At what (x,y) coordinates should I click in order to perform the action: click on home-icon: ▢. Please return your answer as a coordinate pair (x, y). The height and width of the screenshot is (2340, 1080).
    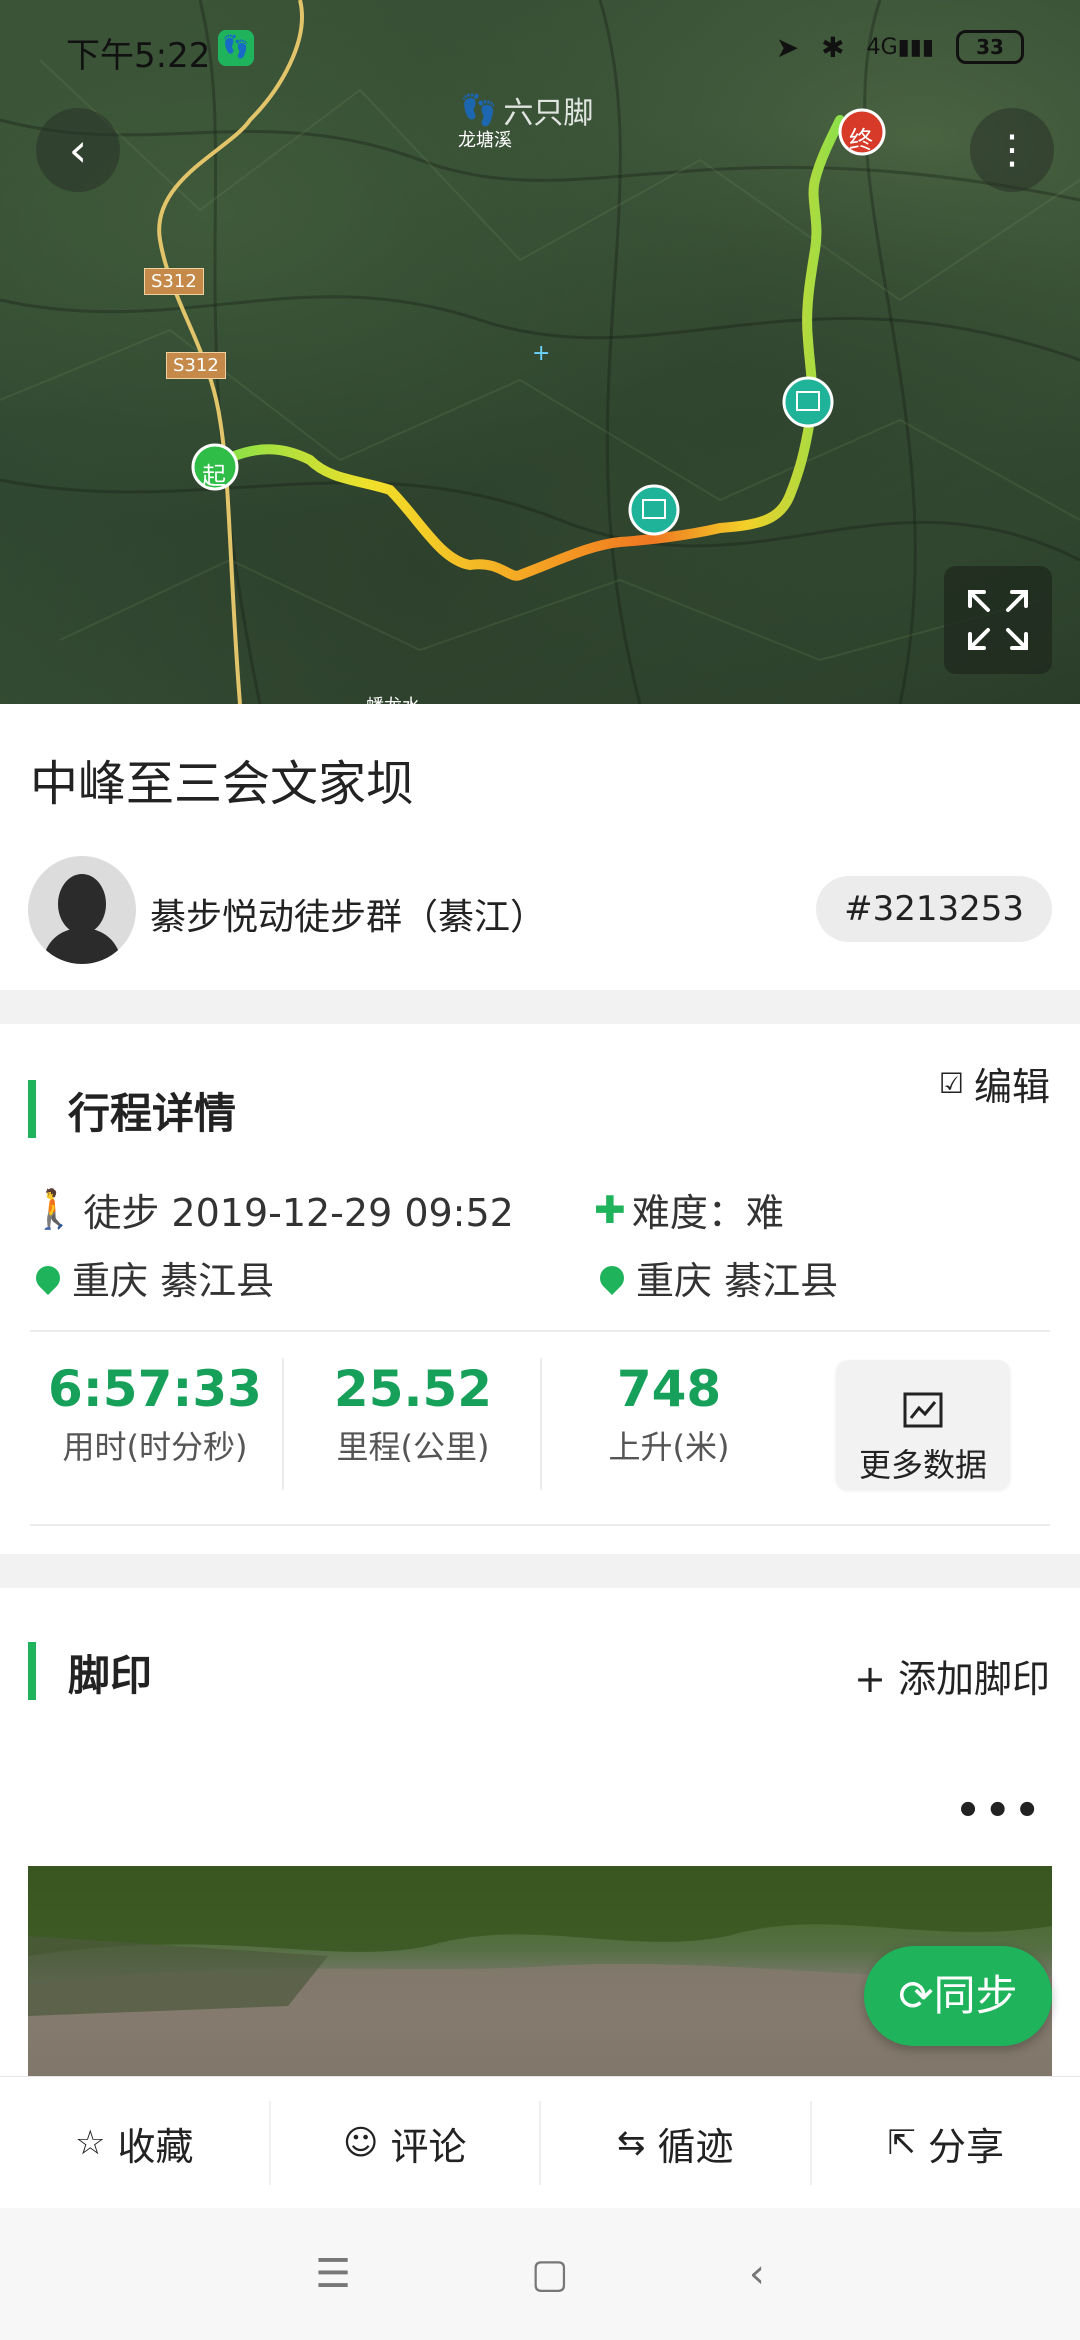
    Looking at the image, I should click on (550, 2274).